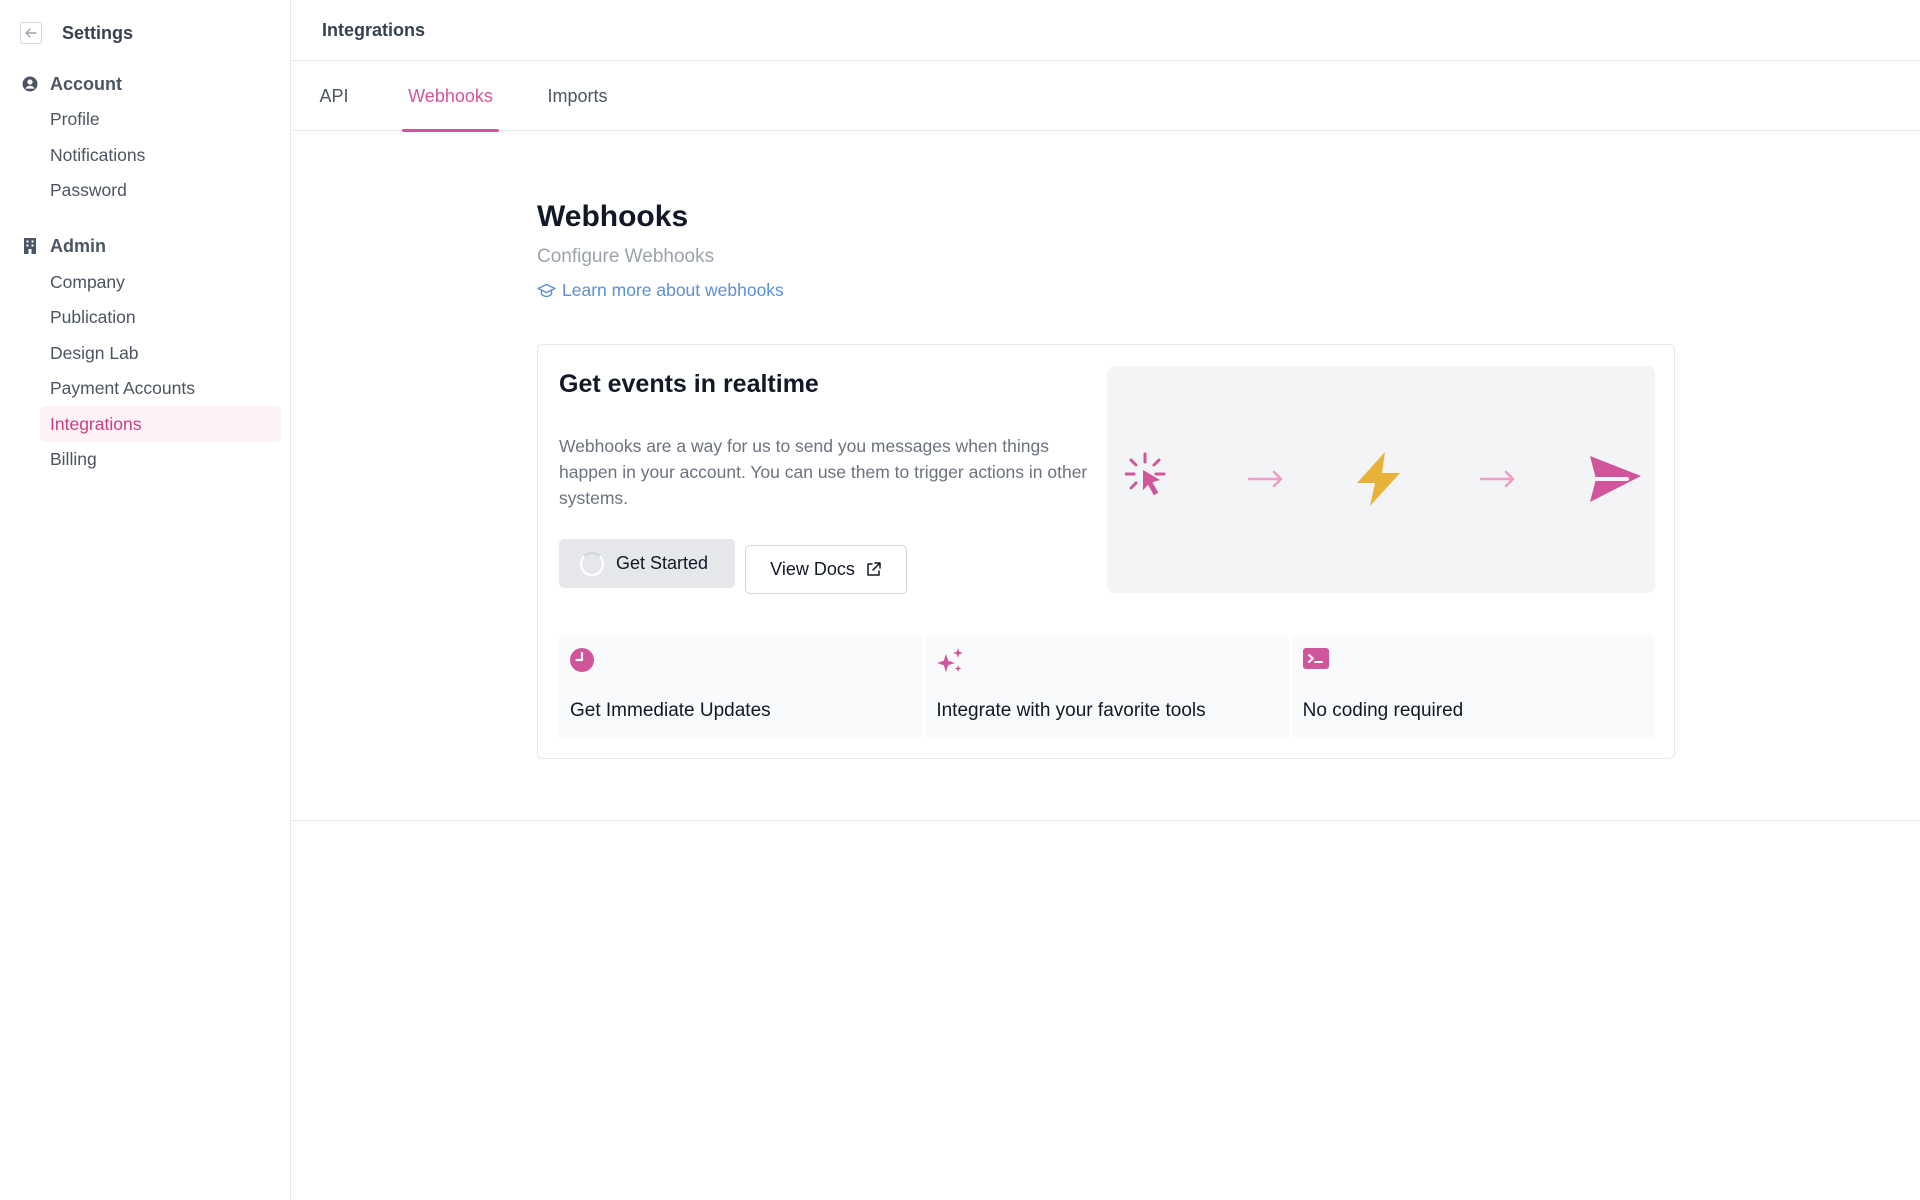 This screenshot has height=1200, width=1920. What do you see at coordinates (30, 246) in the screenshot?
I see `building-icon` at bounding box center [30, 246].